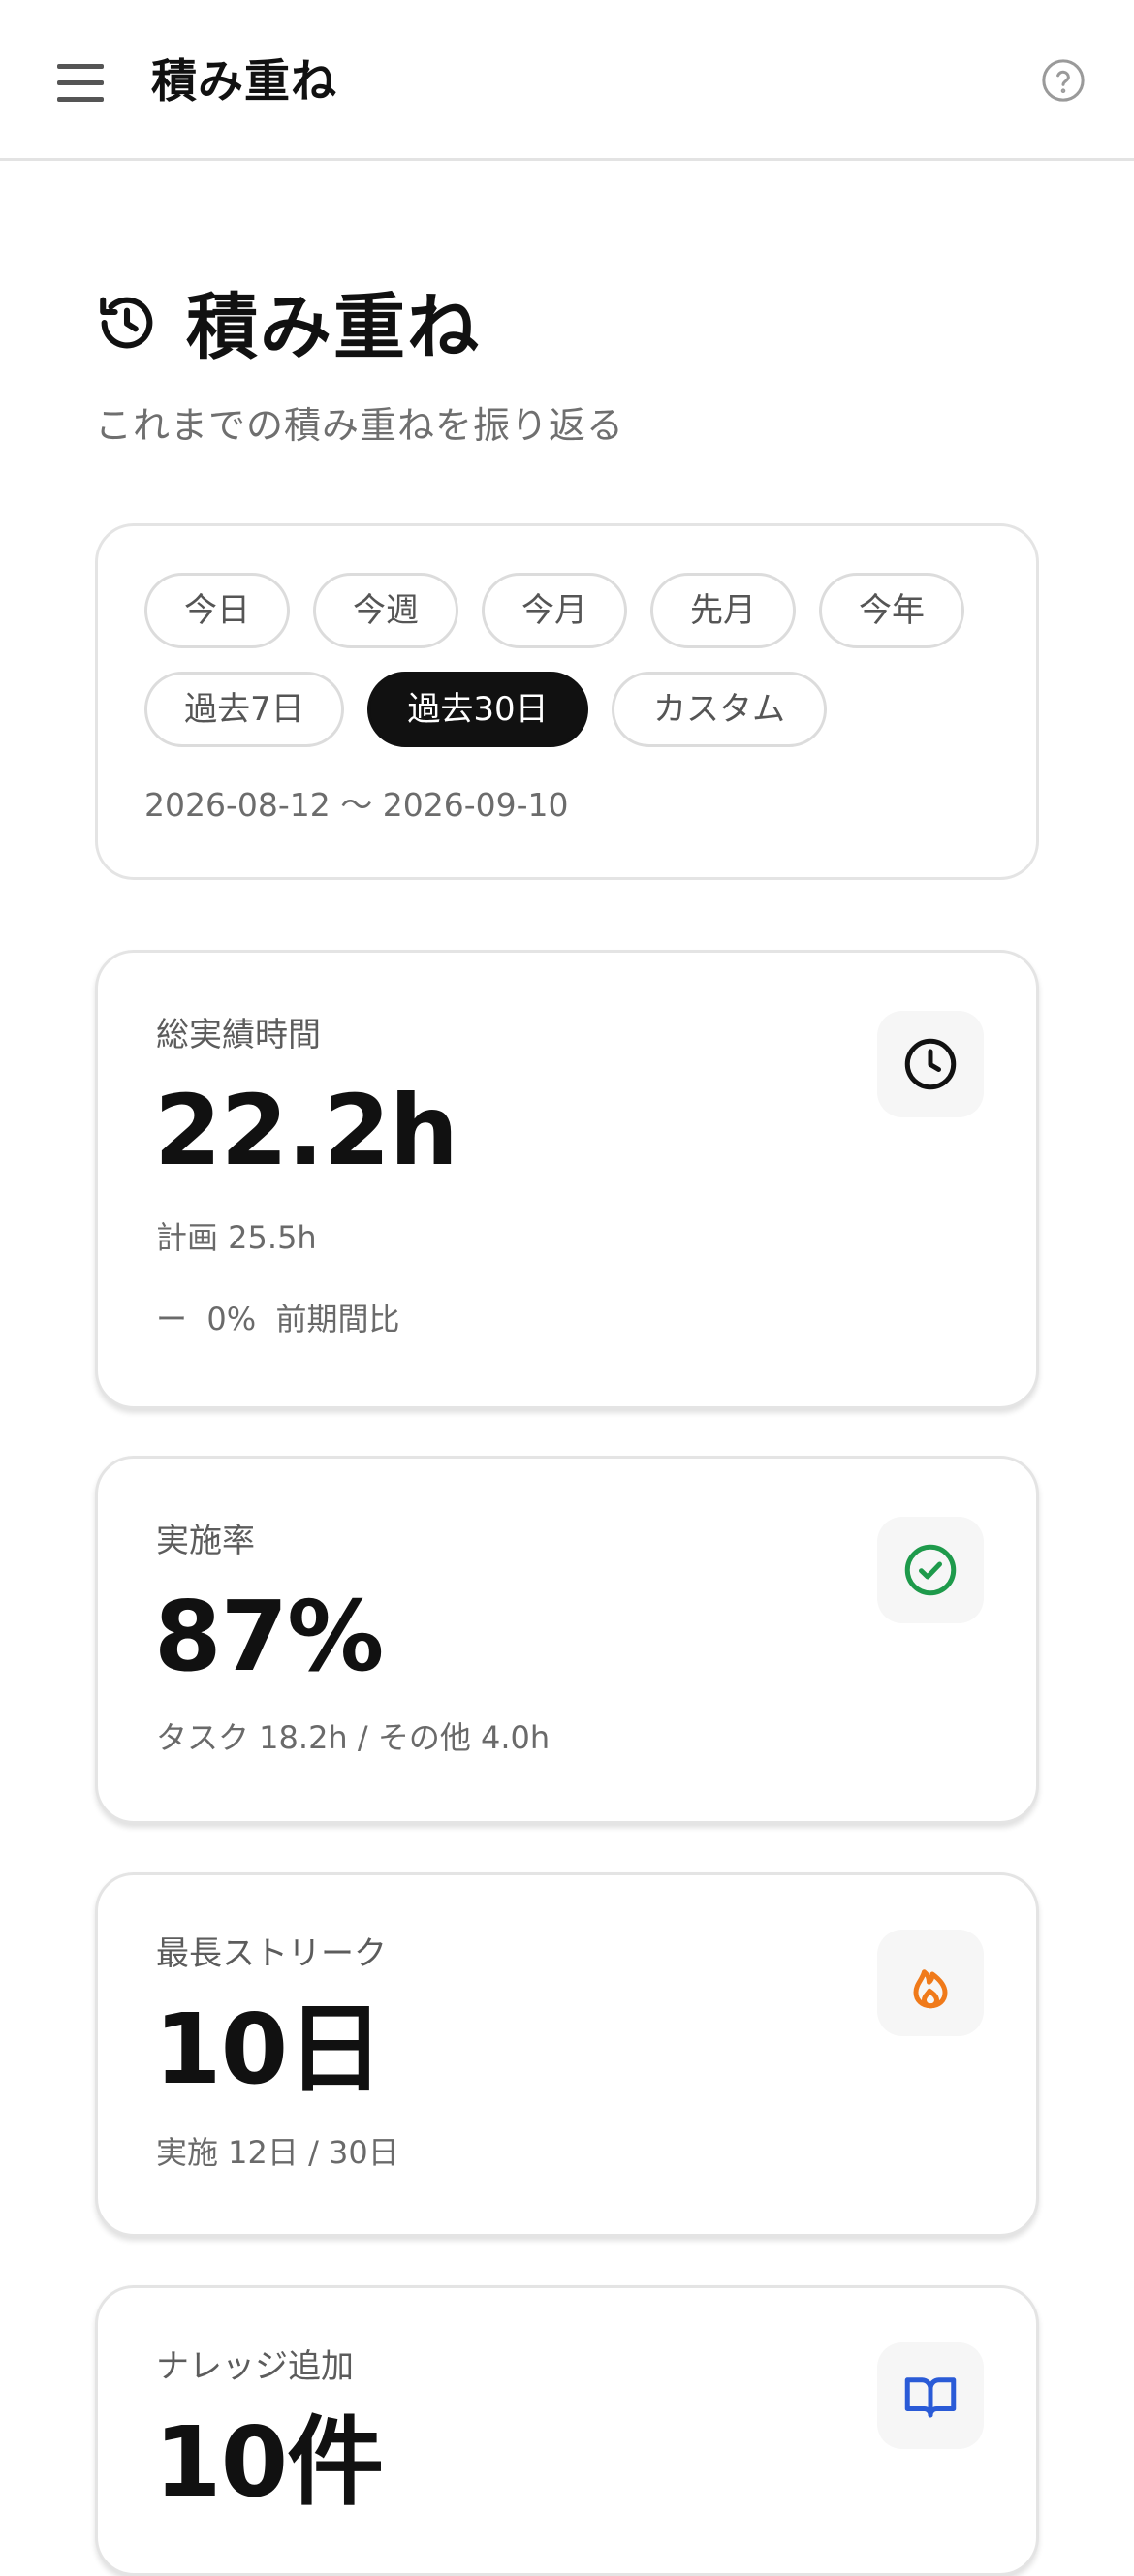  What do you see at coordinates (334, 327) in the screenshot?
I see `page-title: 積み重ね` at bounding box center [334, 327].